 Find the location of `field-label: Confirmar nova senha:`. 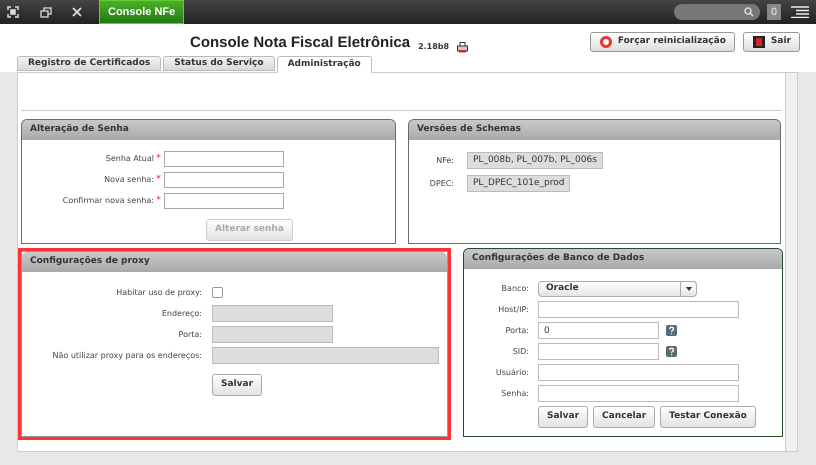

field-label: Confirmar nova senha: is located at coordinates (108, 200).